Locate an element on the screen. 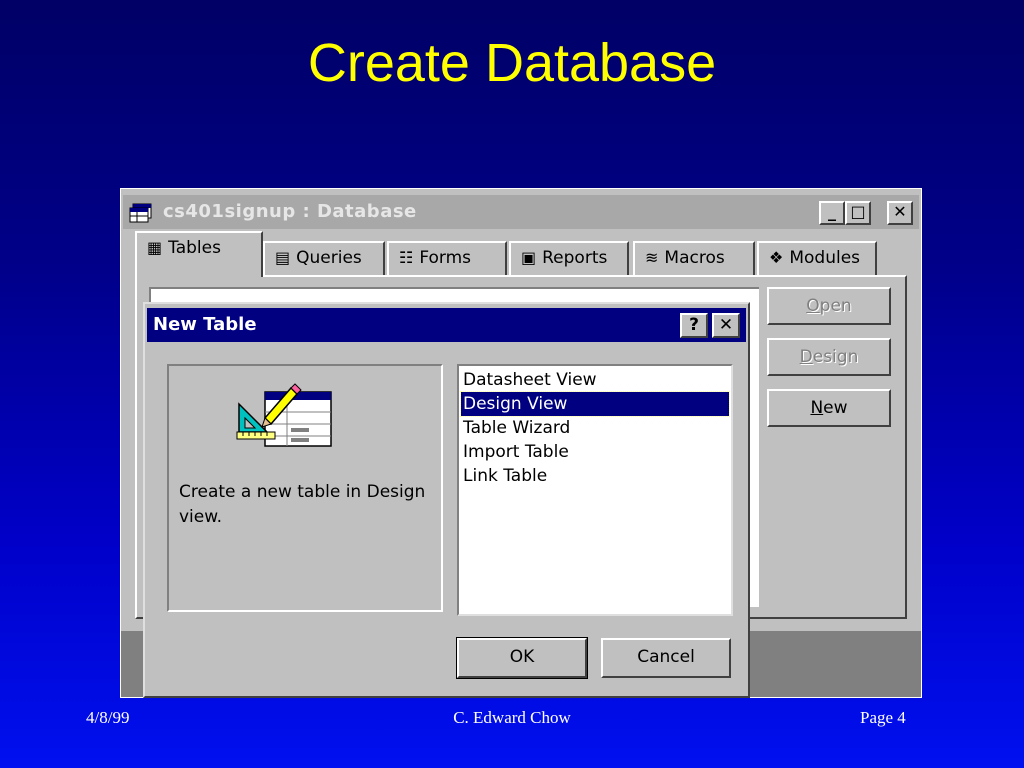  open-button: Open is located at coordinates (829, 306).